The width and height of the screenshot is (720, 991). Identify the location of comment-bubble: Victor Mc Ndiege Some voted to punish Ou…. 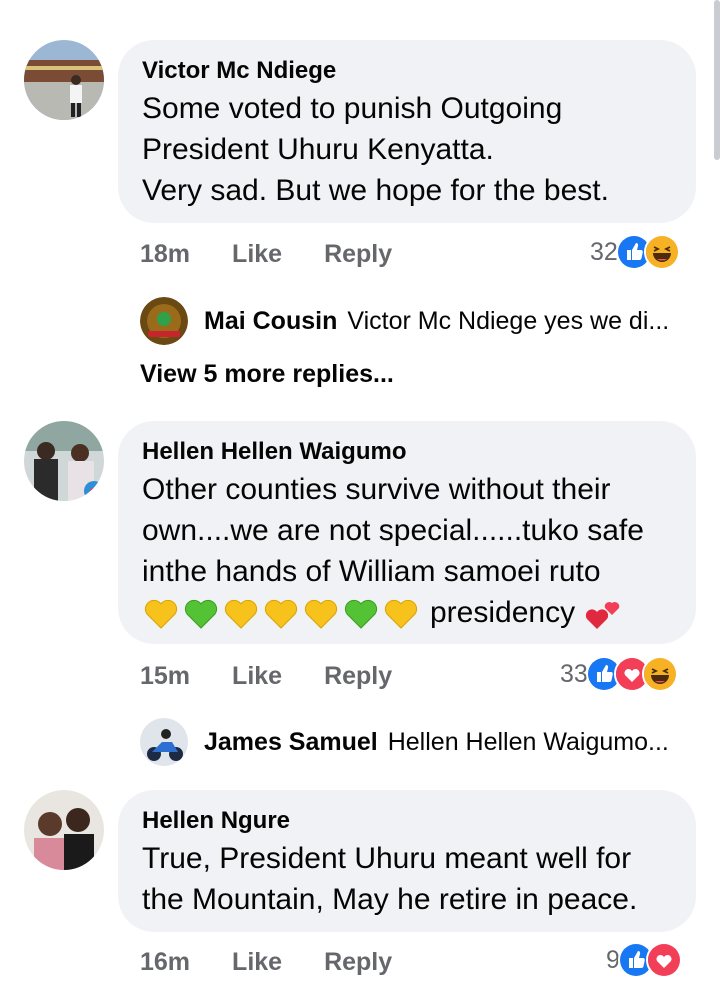
(407, 131).